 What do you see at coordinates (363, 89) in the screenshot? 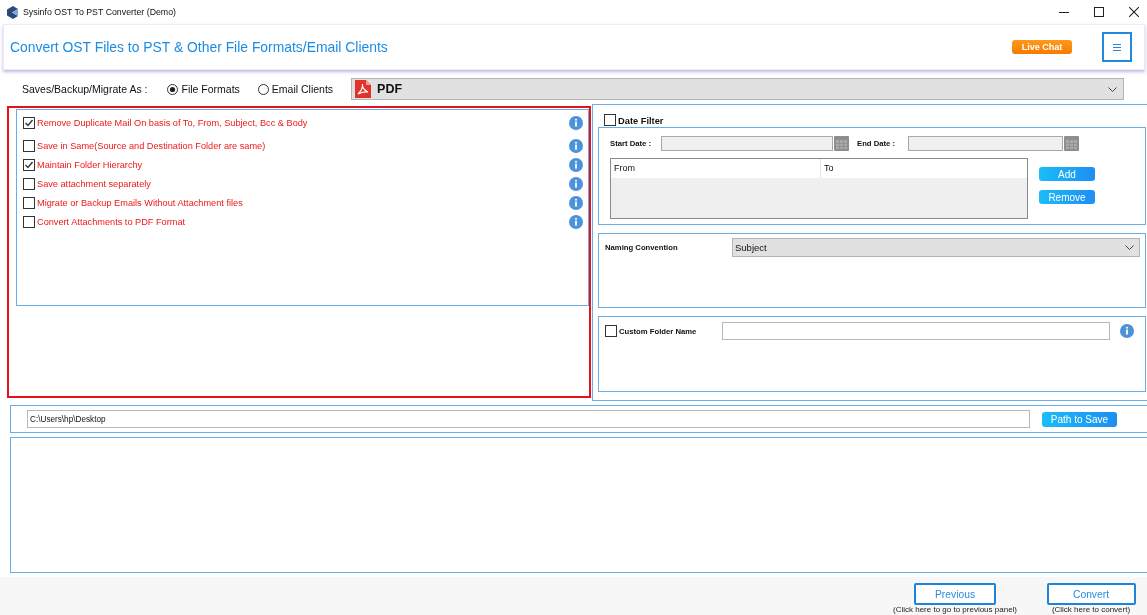
I see `pdf-file-icon` at bounding box center [363, 89].